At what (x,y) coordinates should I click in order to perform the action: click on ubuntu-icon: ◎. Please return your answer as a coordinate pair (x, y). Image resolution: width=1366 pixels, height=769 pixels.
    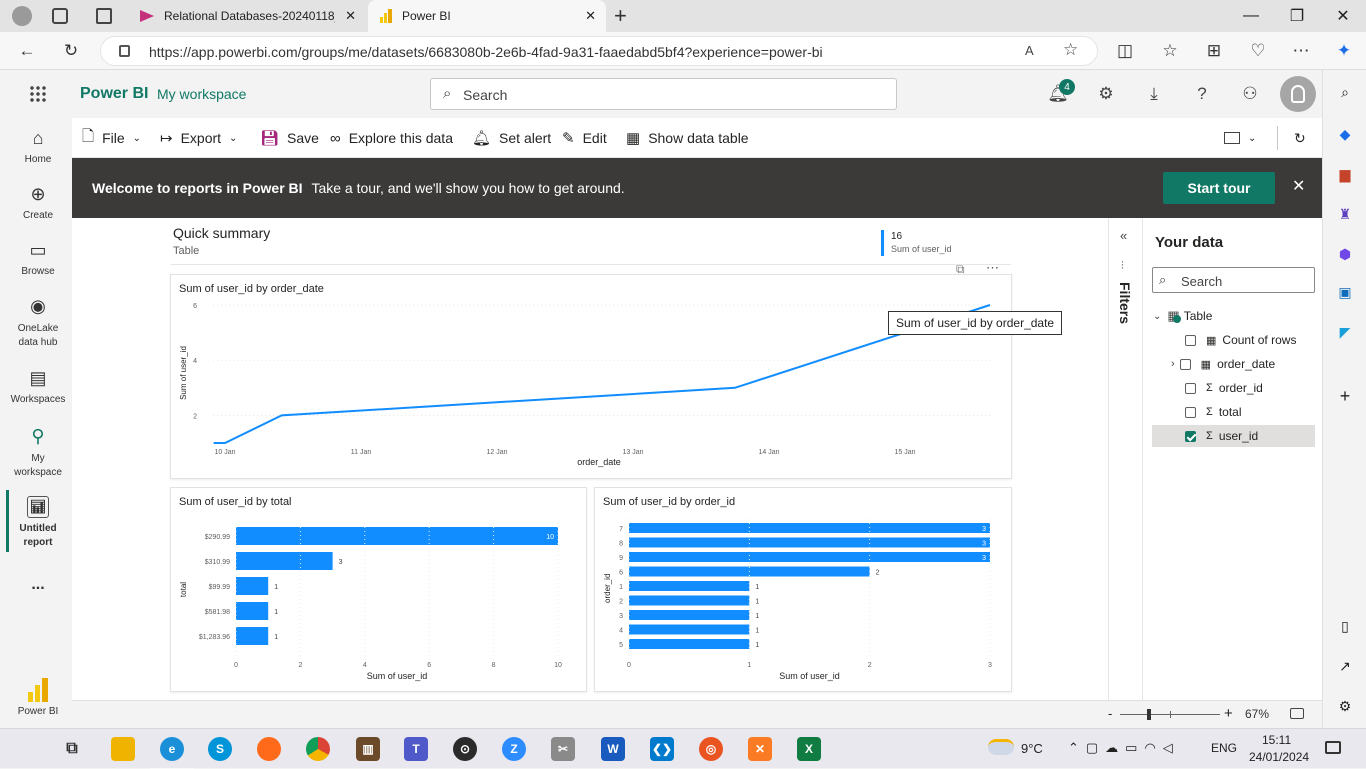
    Looking at the image, I should click on (711, 749).